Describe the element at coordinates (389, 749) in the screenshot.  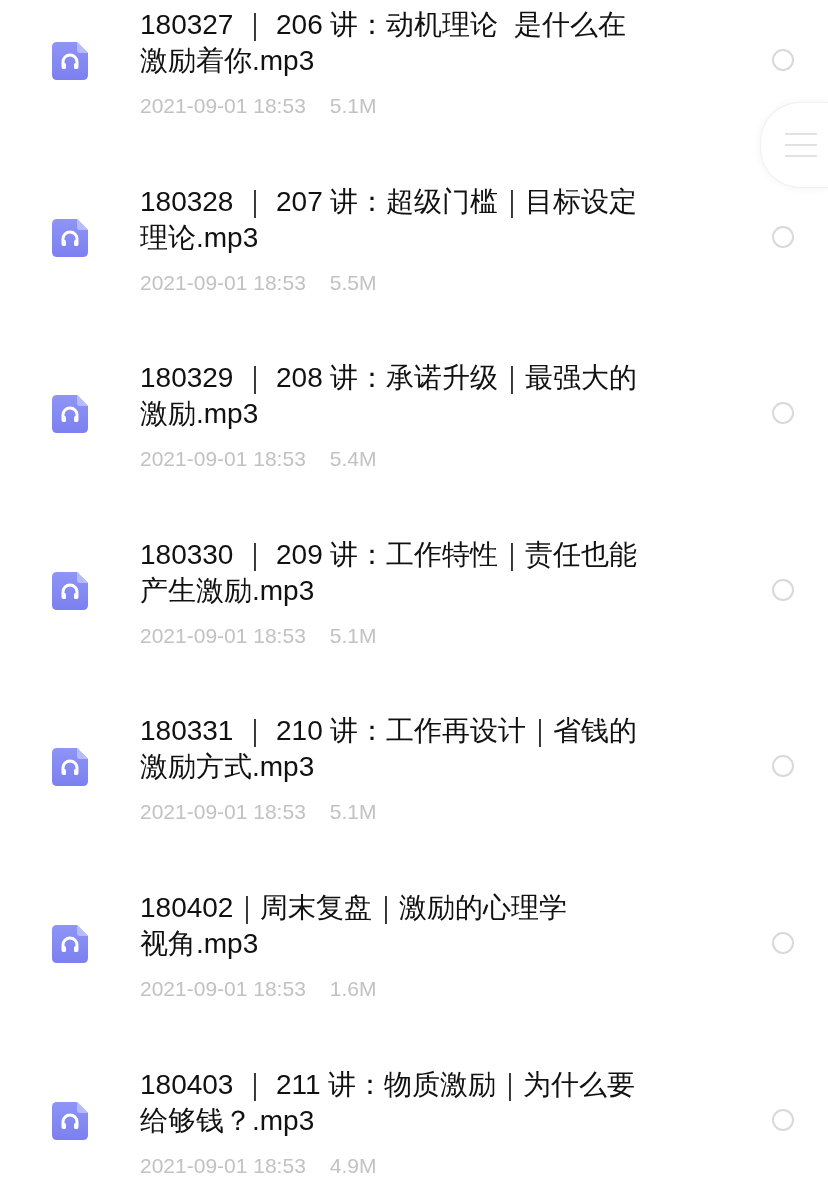
I see `file-name: 180331 ｜ 210 讲：工作再设计｜省钱的 激励方式.mp3` at that location.